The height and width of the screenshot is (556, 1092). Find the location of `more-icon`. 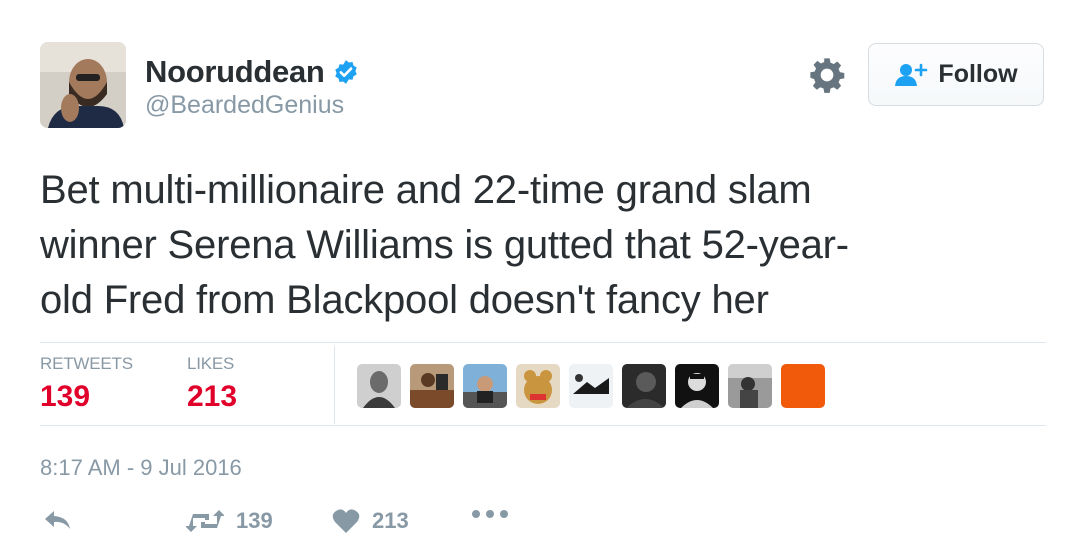

more-icon is located at coordinates (490, 514).